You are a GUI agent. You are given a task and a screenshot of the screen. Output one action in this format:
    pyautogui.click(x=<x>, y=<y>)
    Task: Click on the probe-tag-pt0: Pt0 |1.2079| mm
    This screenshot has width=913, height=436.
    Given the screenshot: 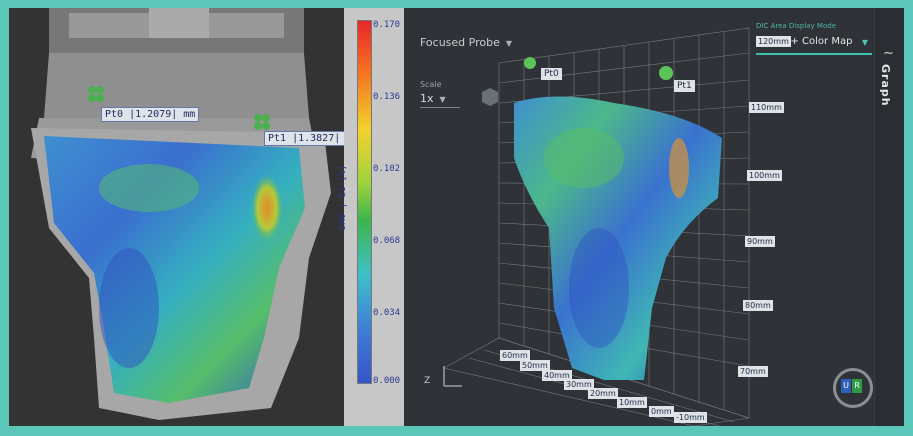 What is the action you would take?
    pyautogui.click(x=150, y=114)
    